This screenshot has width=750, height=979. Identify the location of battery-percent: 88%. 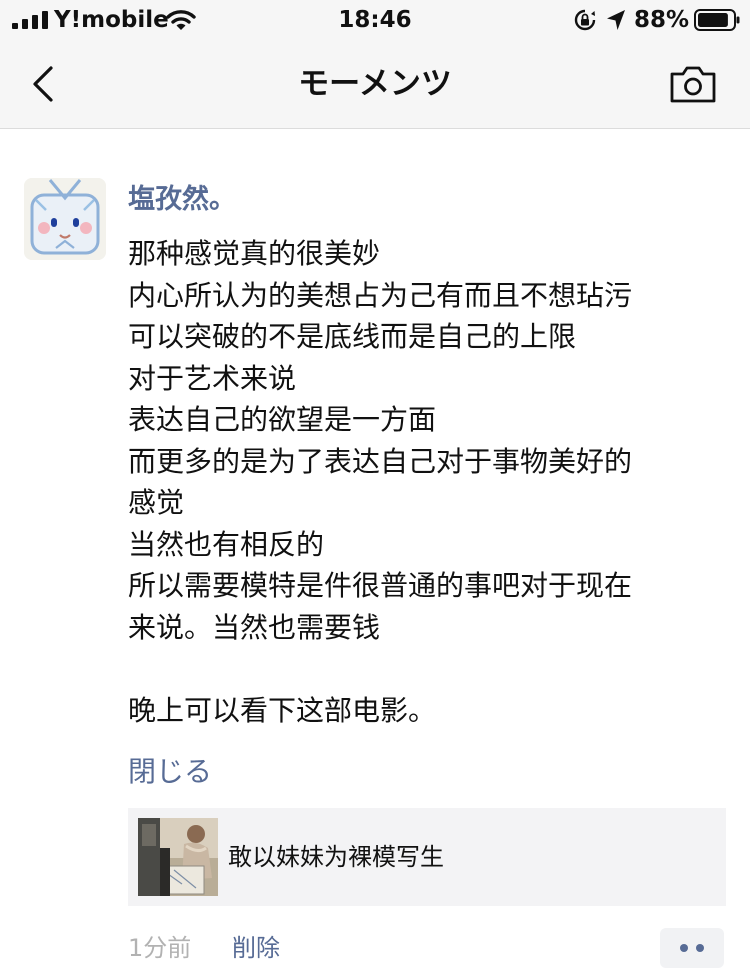
(662, 20).